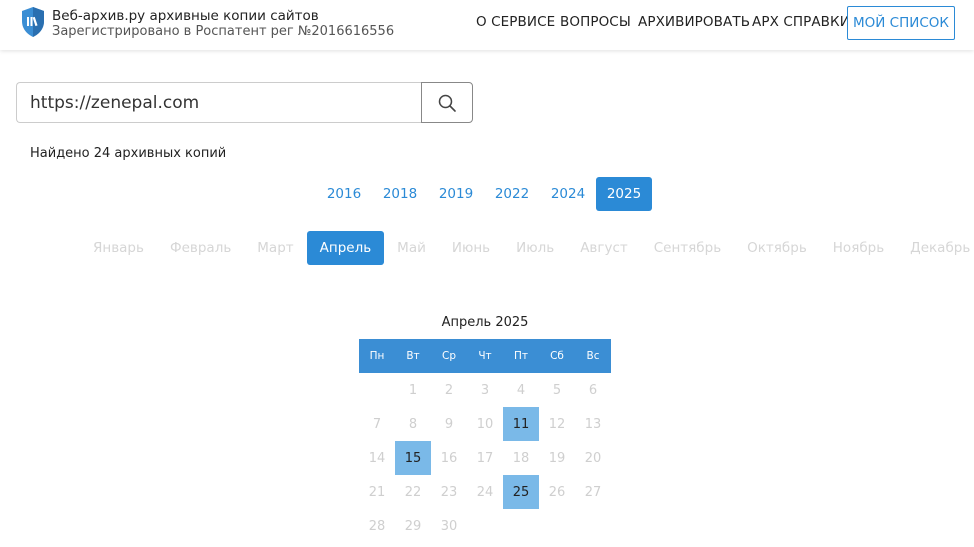  I want to click on month-tab-8: Август, so click(604, 248).